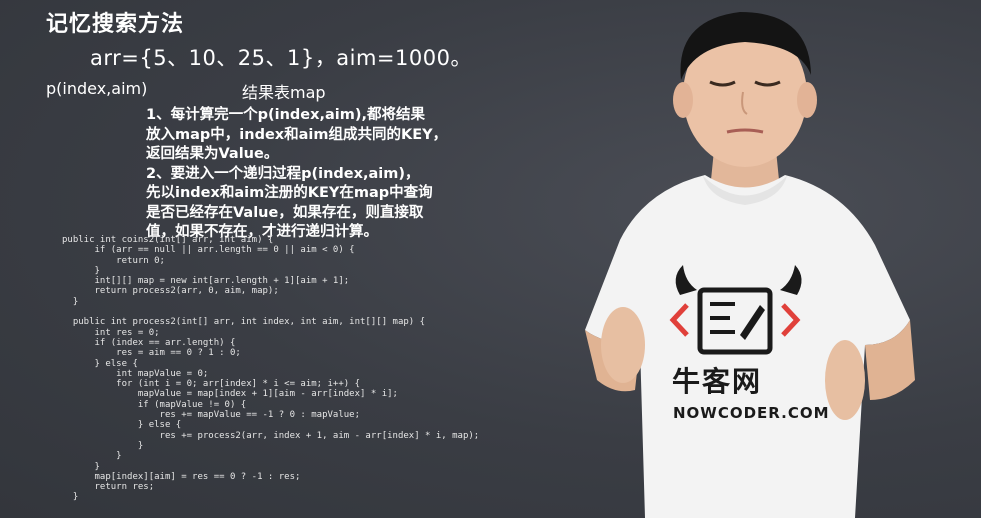 The width and height of the screenshot is (981, 518). Describe the element at coordinates (170, 291) in the screenshot. I see `code-line: return process2(arr, 0, aim, map);` at that location.